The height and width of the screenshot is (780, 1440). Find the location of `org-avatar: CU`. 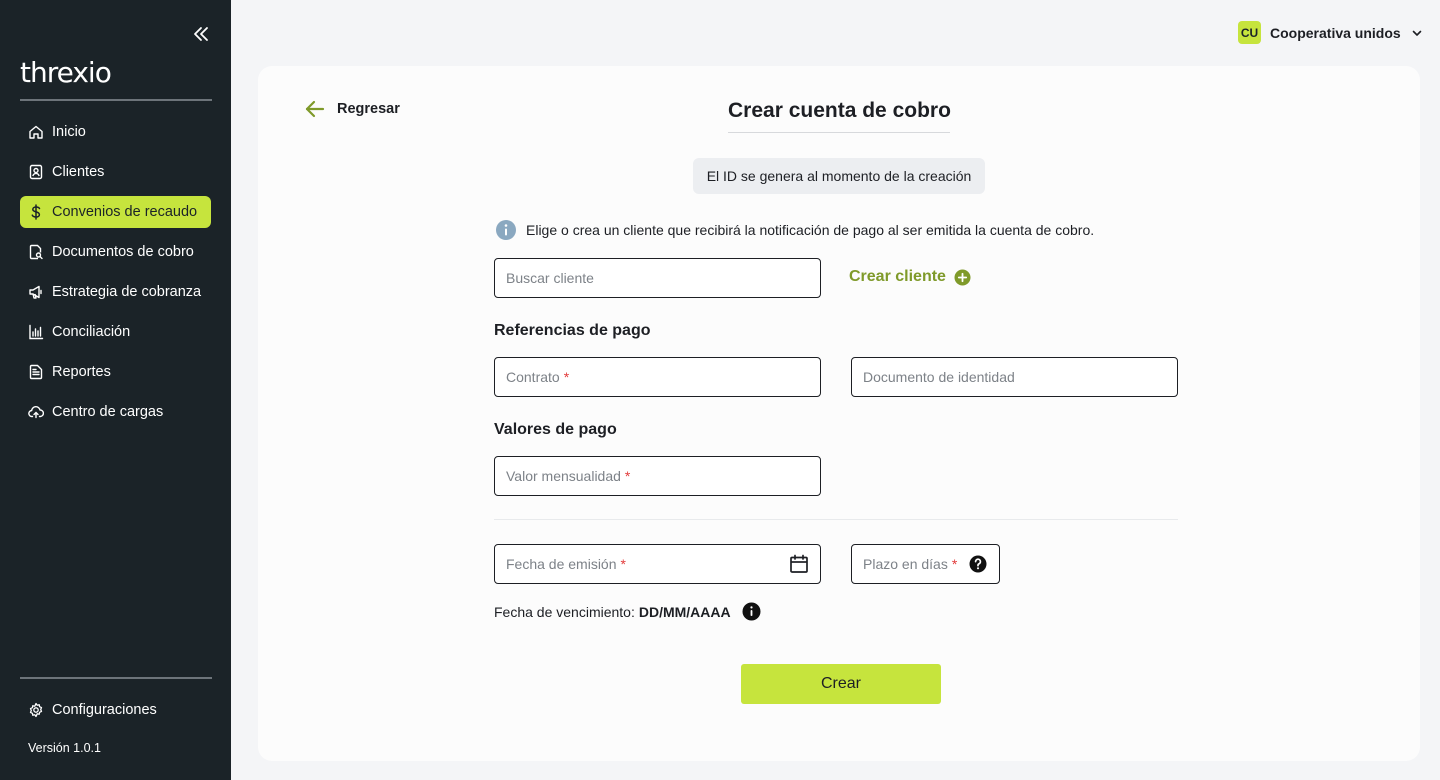

org-avatar: CU is located at coordinates (1249, 32).